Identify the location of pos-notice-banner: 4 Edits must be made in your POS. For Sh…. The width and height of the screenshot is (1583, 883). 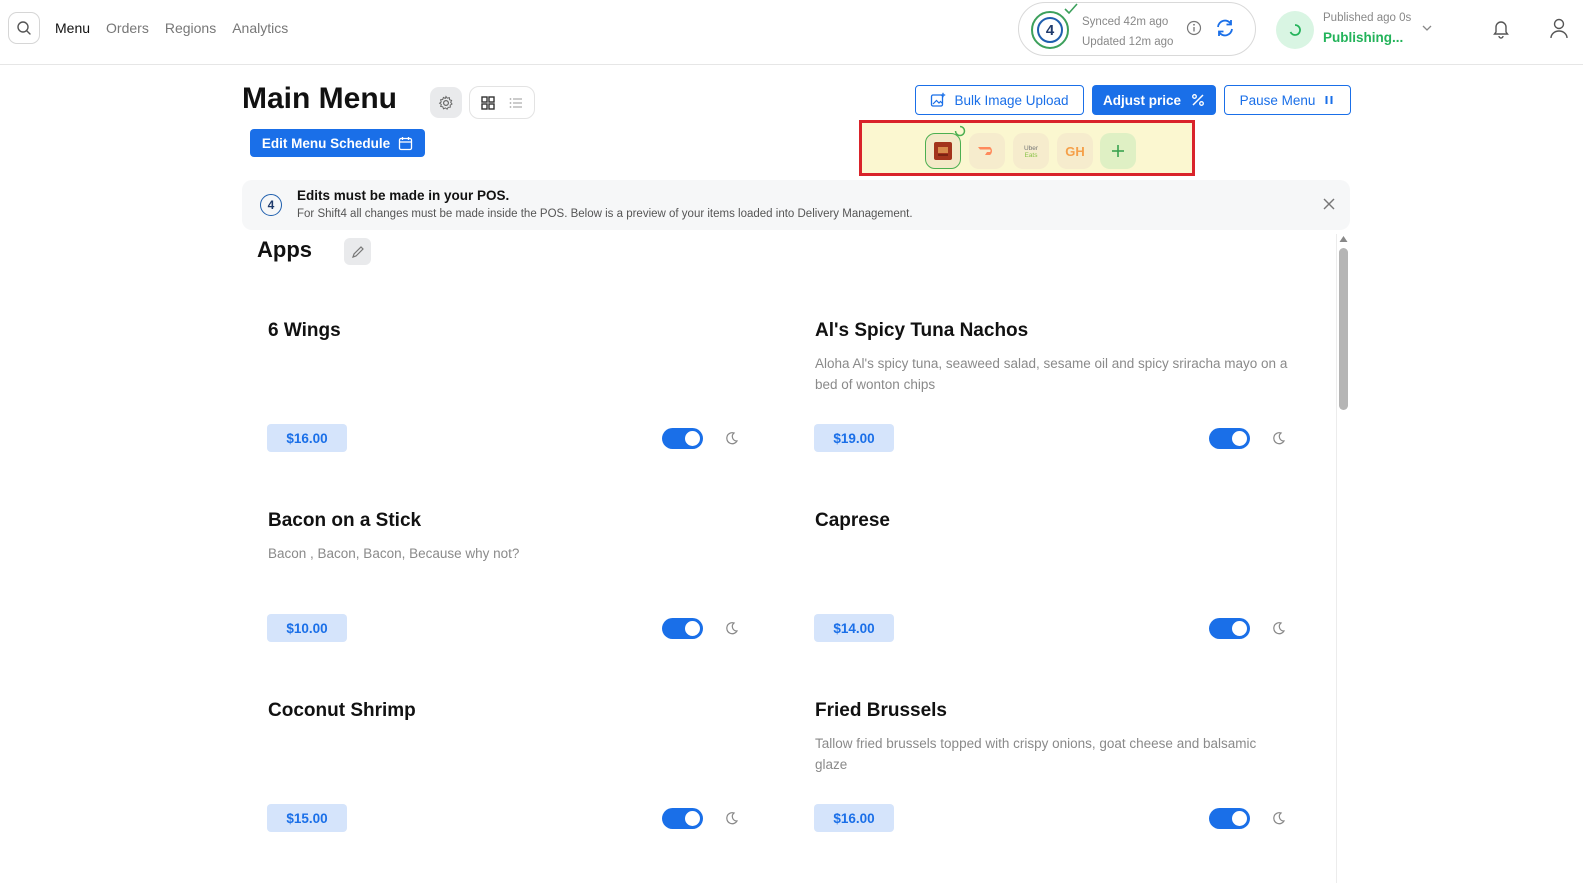
(796, 205).